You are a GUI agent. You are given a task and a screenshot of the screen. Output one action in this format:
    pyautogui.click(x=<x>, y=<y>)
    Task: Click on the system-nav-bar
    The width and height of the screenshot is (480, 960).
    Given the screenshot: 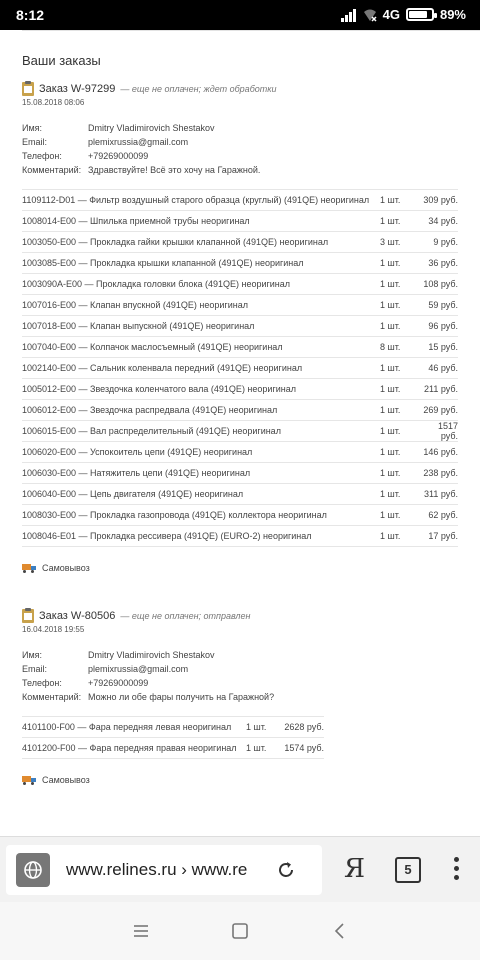 What is the action you would take?
    pyautogui.click(x=240, y=931)
    